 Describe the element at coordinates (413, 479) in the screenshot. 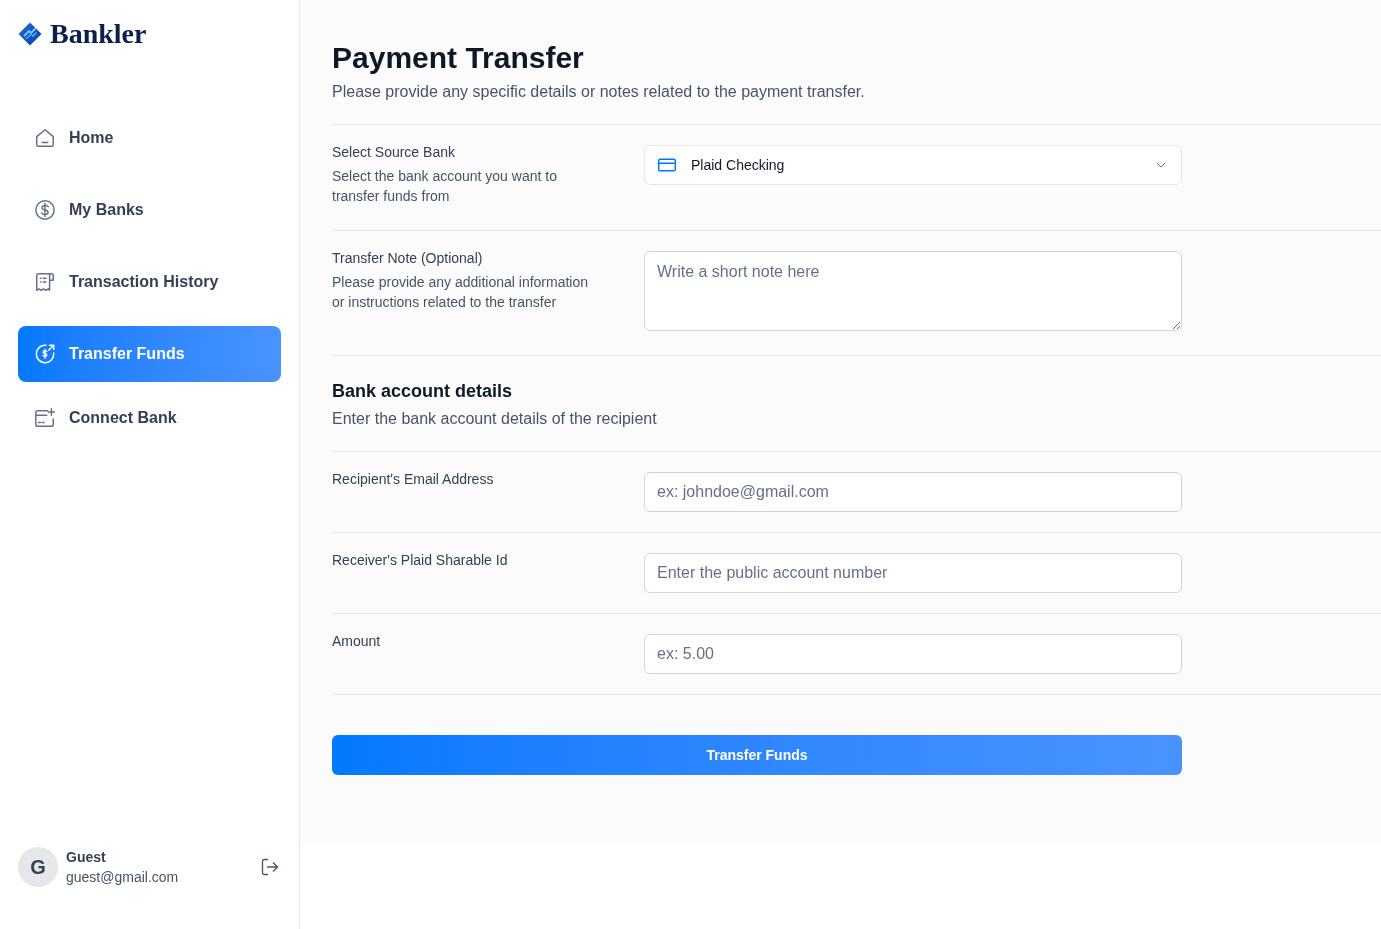

I see `field-label: Recipient's Email Address` at that location.